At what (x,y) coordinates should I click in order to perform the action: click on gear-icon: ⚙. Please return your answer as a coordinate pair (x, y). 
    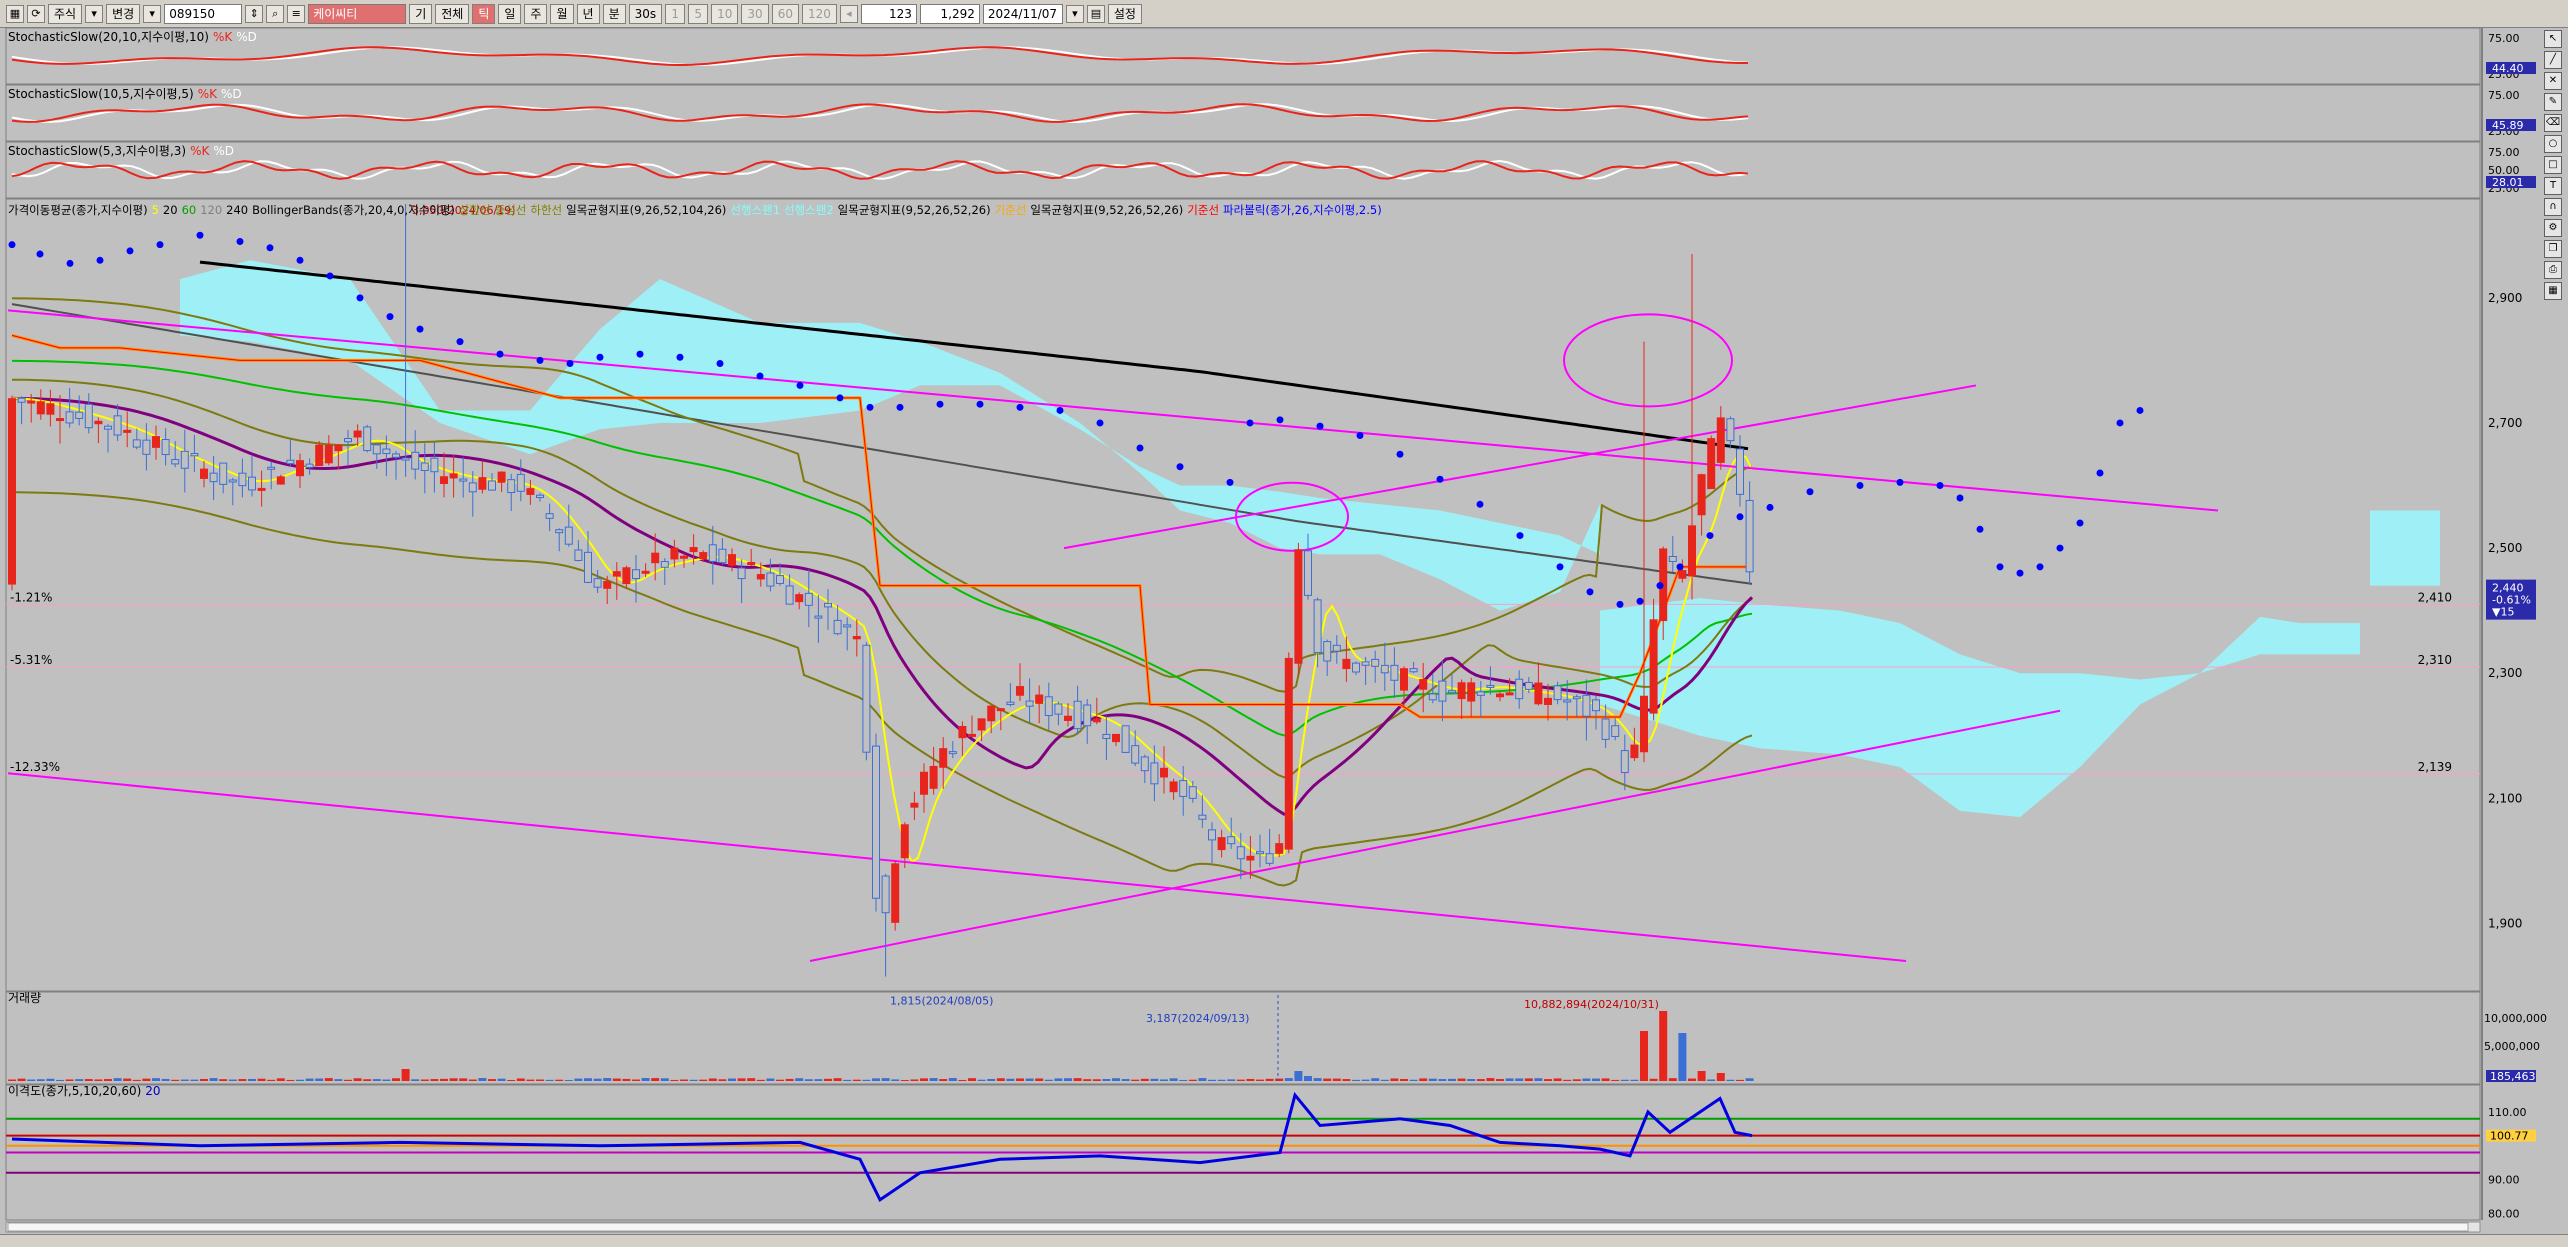
    Looking at the image, I should click on (2553, 228).